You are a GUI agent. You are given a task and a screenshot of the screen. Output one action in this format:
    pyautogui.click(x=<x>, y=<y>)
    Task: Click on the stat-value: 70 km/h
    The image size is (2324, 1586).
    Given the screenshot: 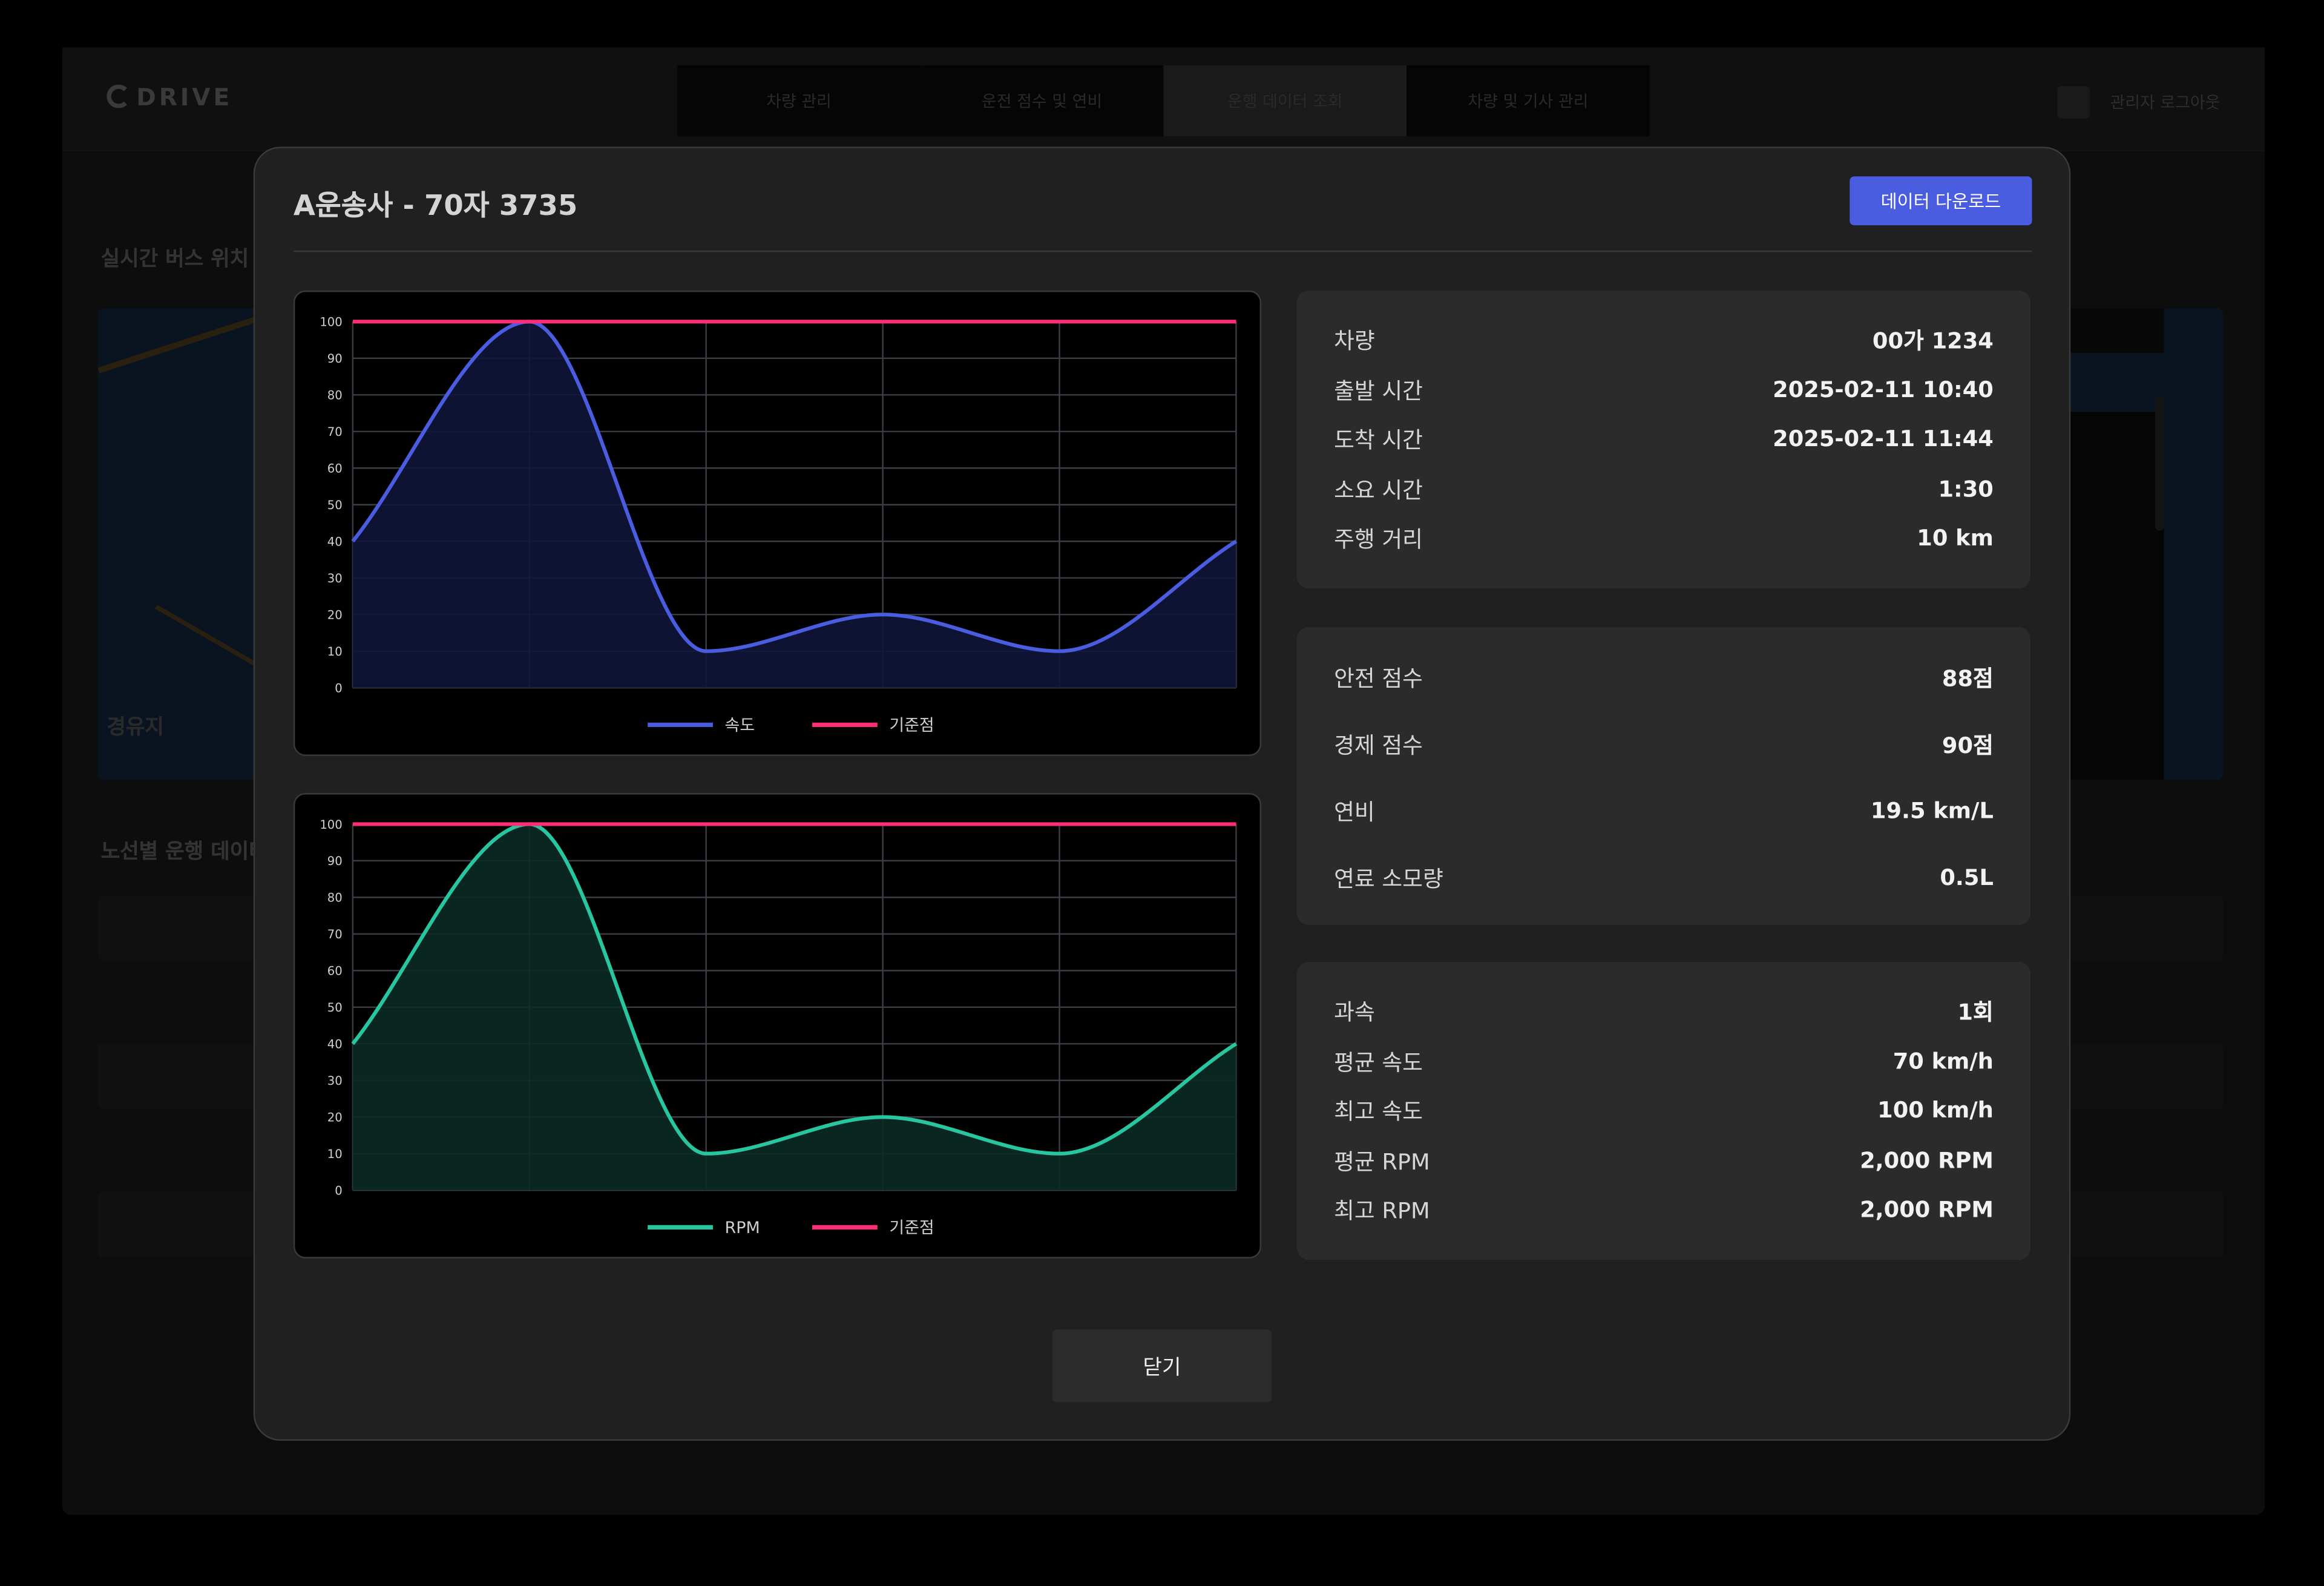 What is the action you would take?
    pyautogui.click(x=1943, y=1061)
    